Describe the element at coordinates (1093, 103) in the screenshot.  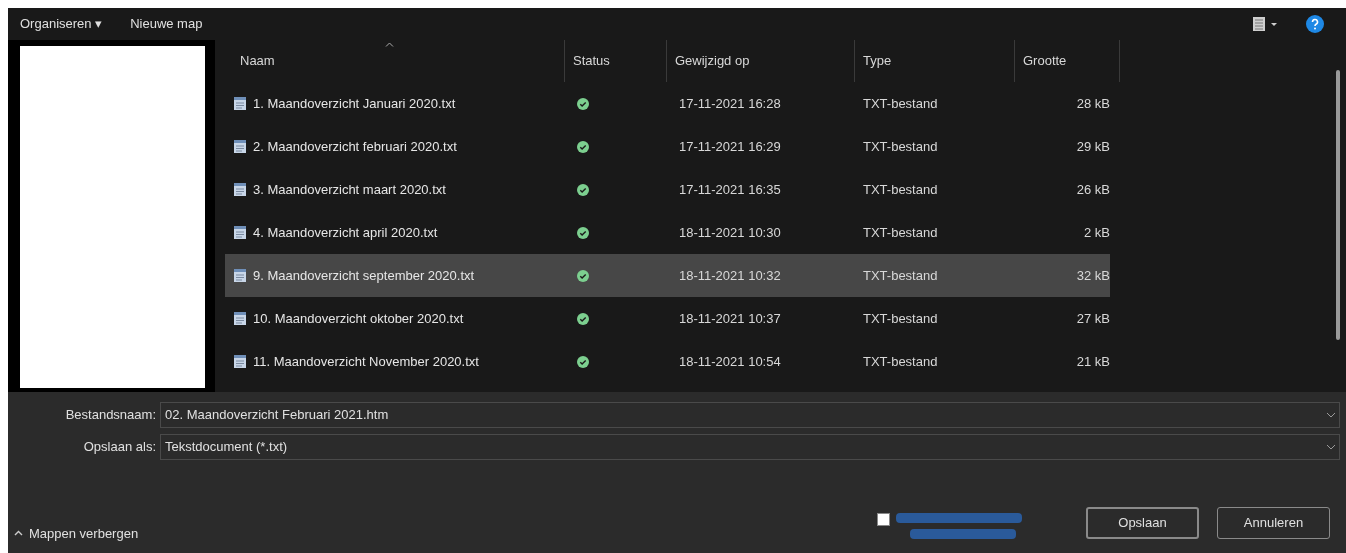
I see `file-size: 28 kB` at that location.